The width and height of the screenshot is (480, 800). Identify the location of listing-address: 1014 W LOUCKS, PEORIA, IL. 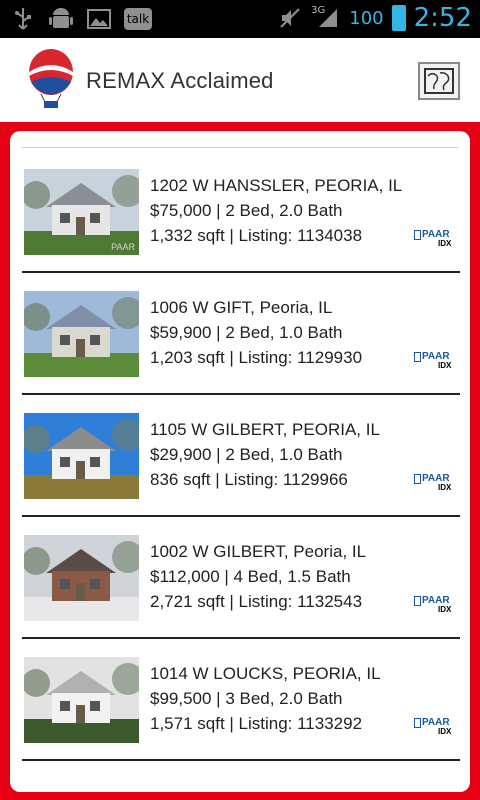
(265, 673).